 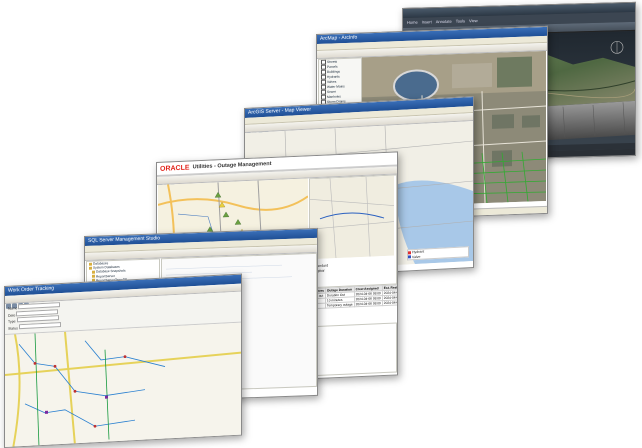 What do you see at coordinates (336, 86) in the screenshot?
I see `layer-label: Water Mains` at bounding box center [336, 86].